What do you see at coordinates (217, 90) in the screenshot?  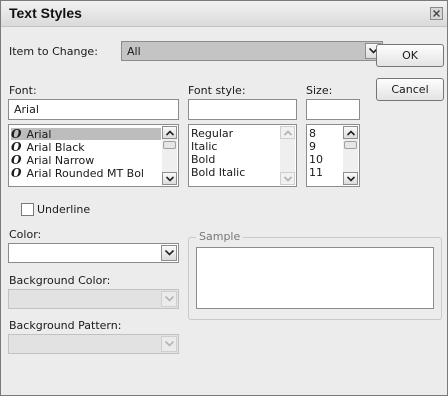 I see `font-style-label: Font style:` at bounding box center [217, 90].